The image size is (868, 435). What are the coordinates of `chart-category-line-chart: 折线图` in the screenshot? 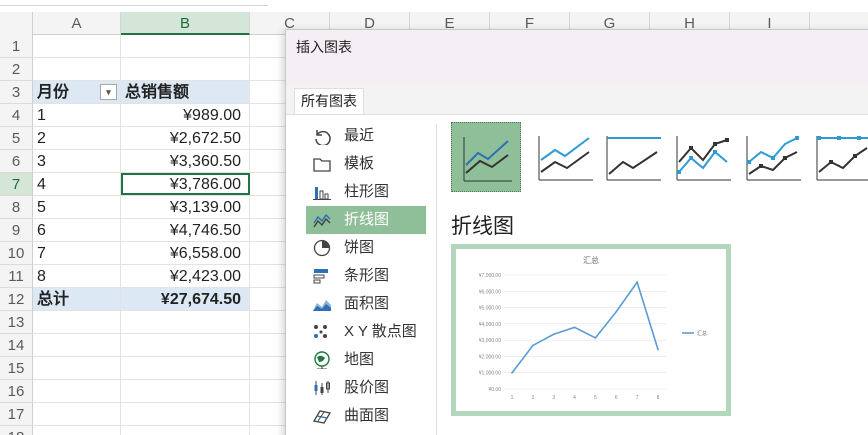 It's located at (366, 220).